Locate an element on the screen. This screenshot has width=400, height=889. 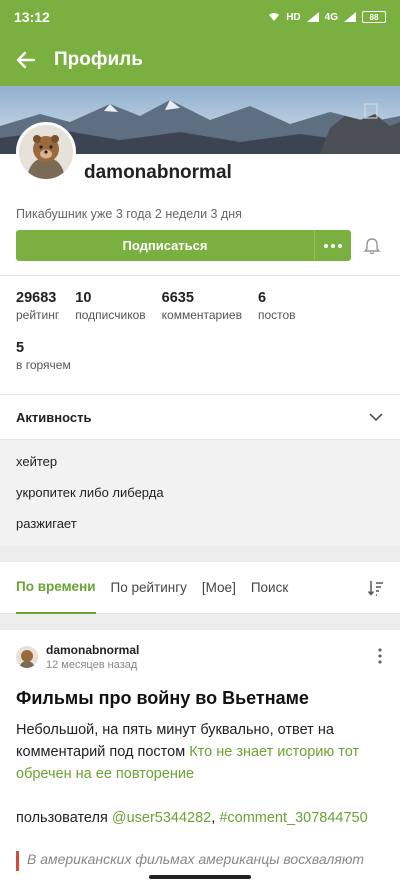
stat-subscribers: 10 подписчиков is located at coordinates (110, 315).